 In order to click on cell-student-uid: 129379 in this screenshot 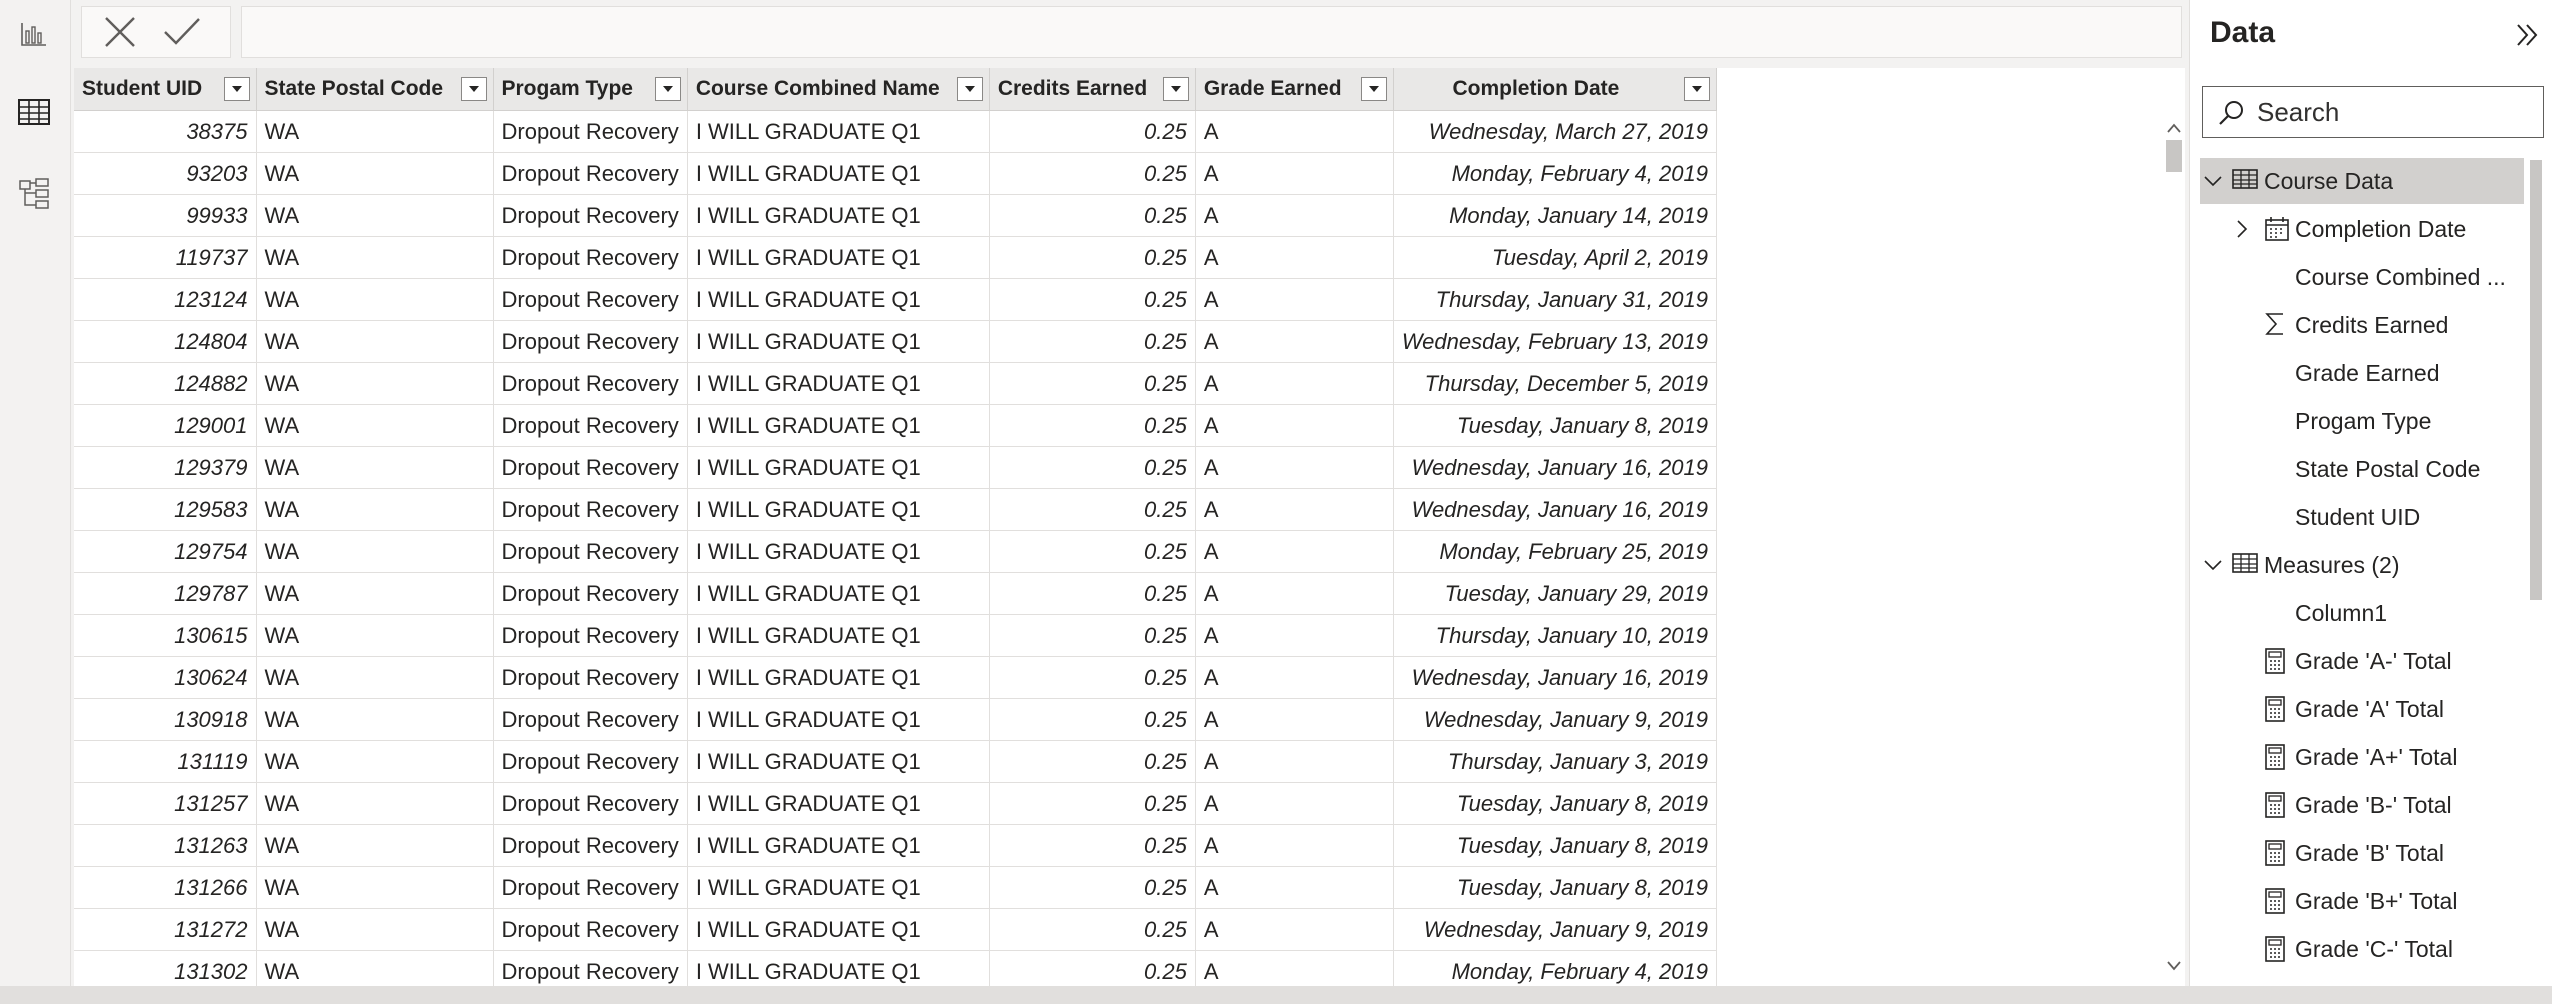, I will do `click(165, 467)`.